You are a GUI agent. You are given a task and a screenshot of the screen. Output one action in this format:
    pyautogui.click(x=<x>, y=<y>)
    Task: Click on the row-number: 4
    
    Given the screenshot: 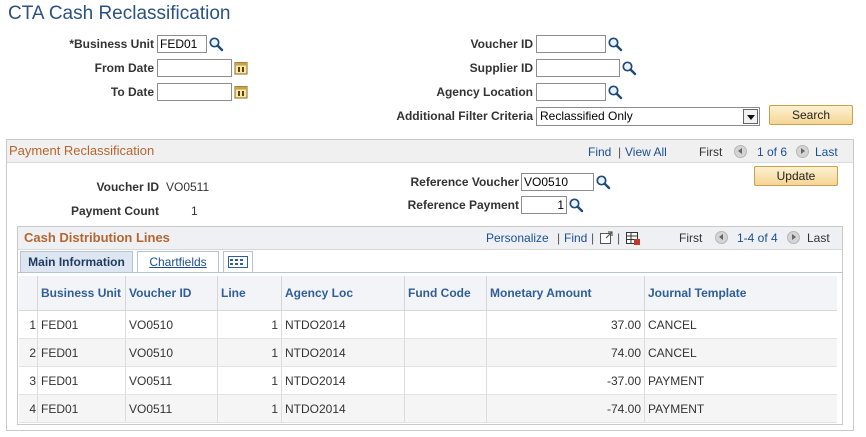 What is the action you would take?
    pyautogui.click(x=28, y=408)
    